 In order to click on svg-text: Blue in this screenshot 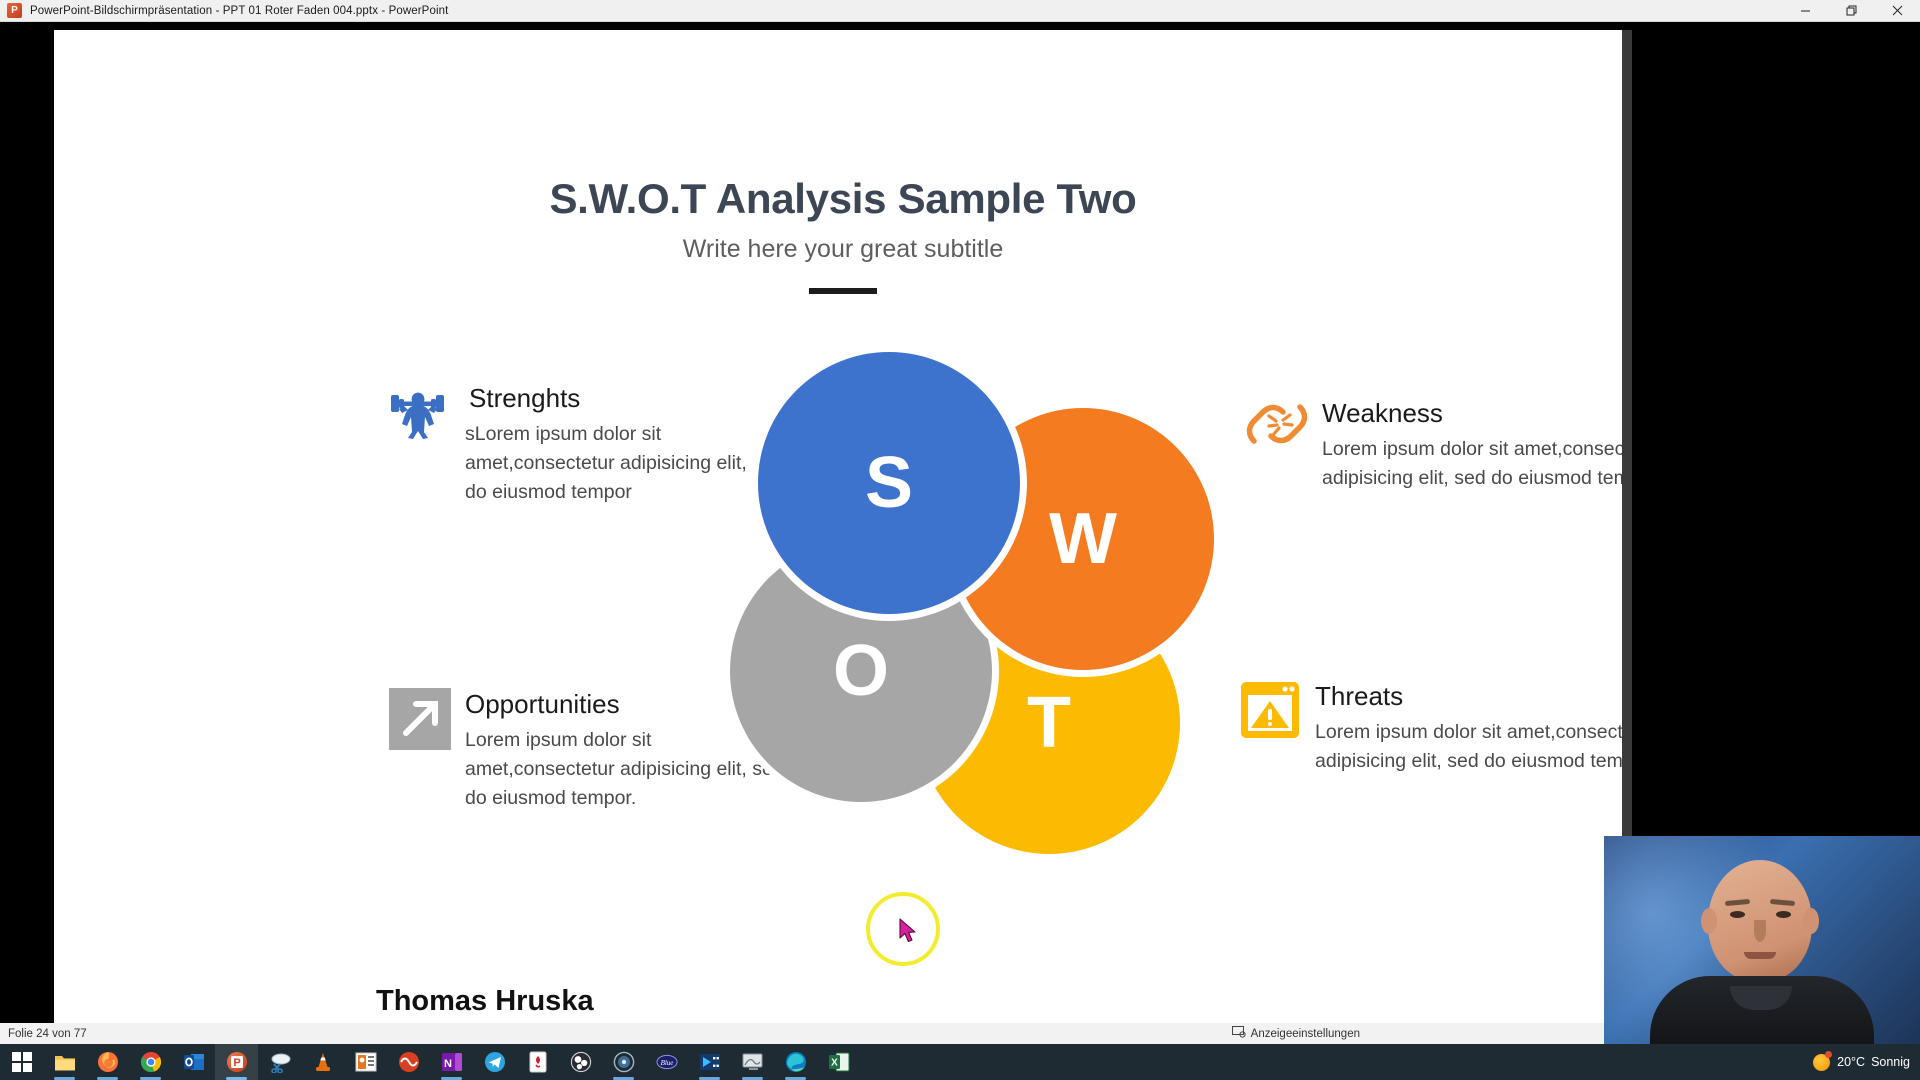, I will do `click(666, 1063)`.